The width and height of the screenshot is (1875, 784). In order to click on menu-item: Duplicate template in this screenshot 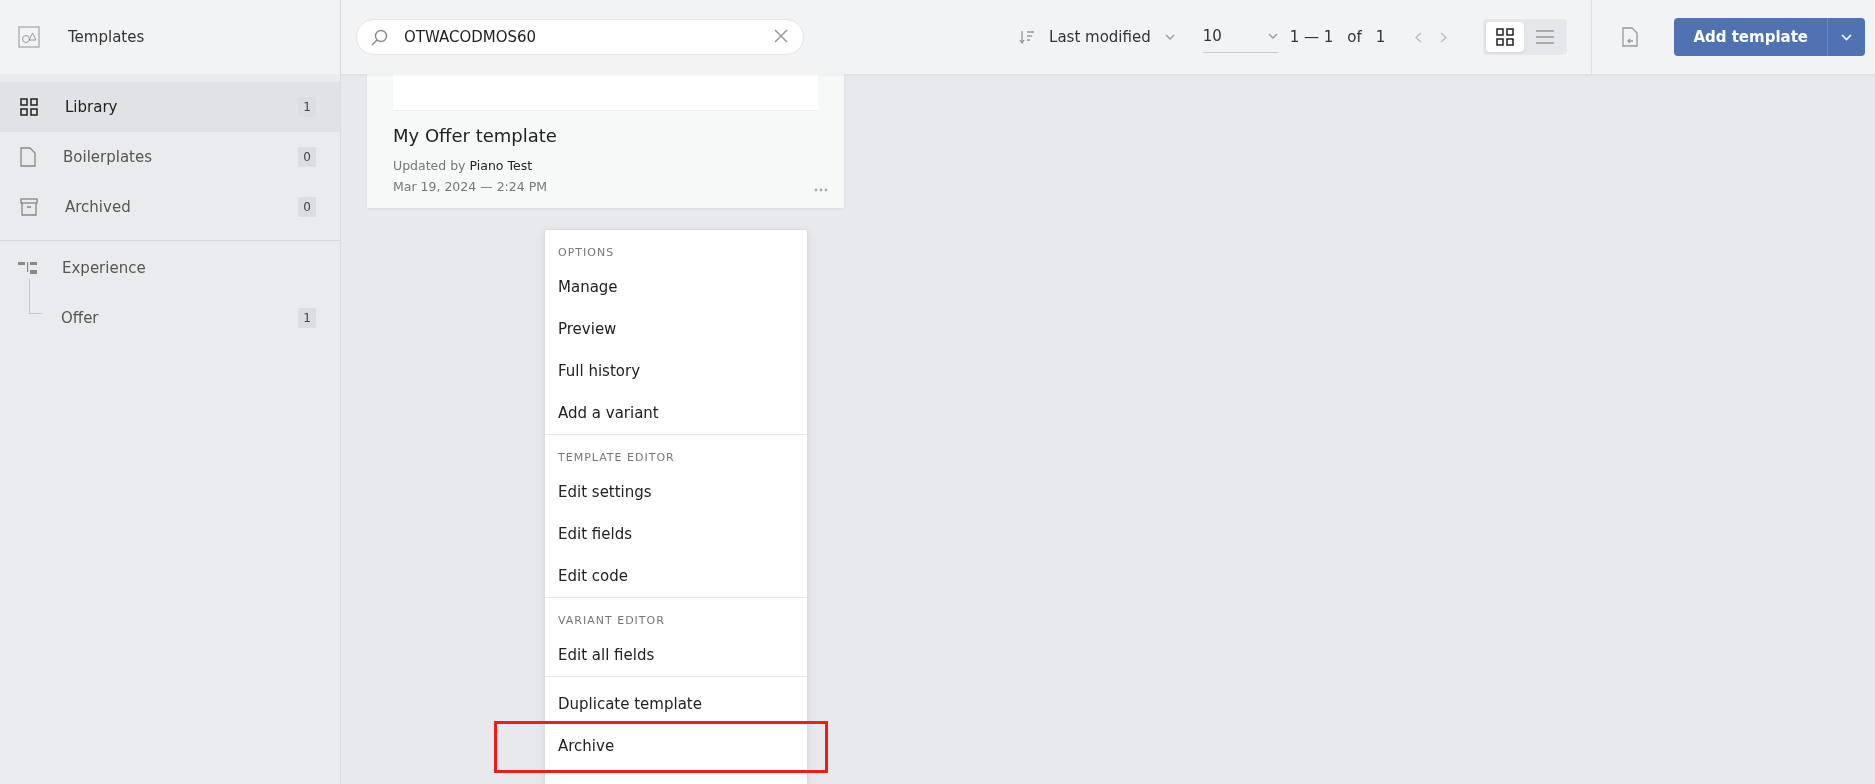, I will do `click(676, 704)`.